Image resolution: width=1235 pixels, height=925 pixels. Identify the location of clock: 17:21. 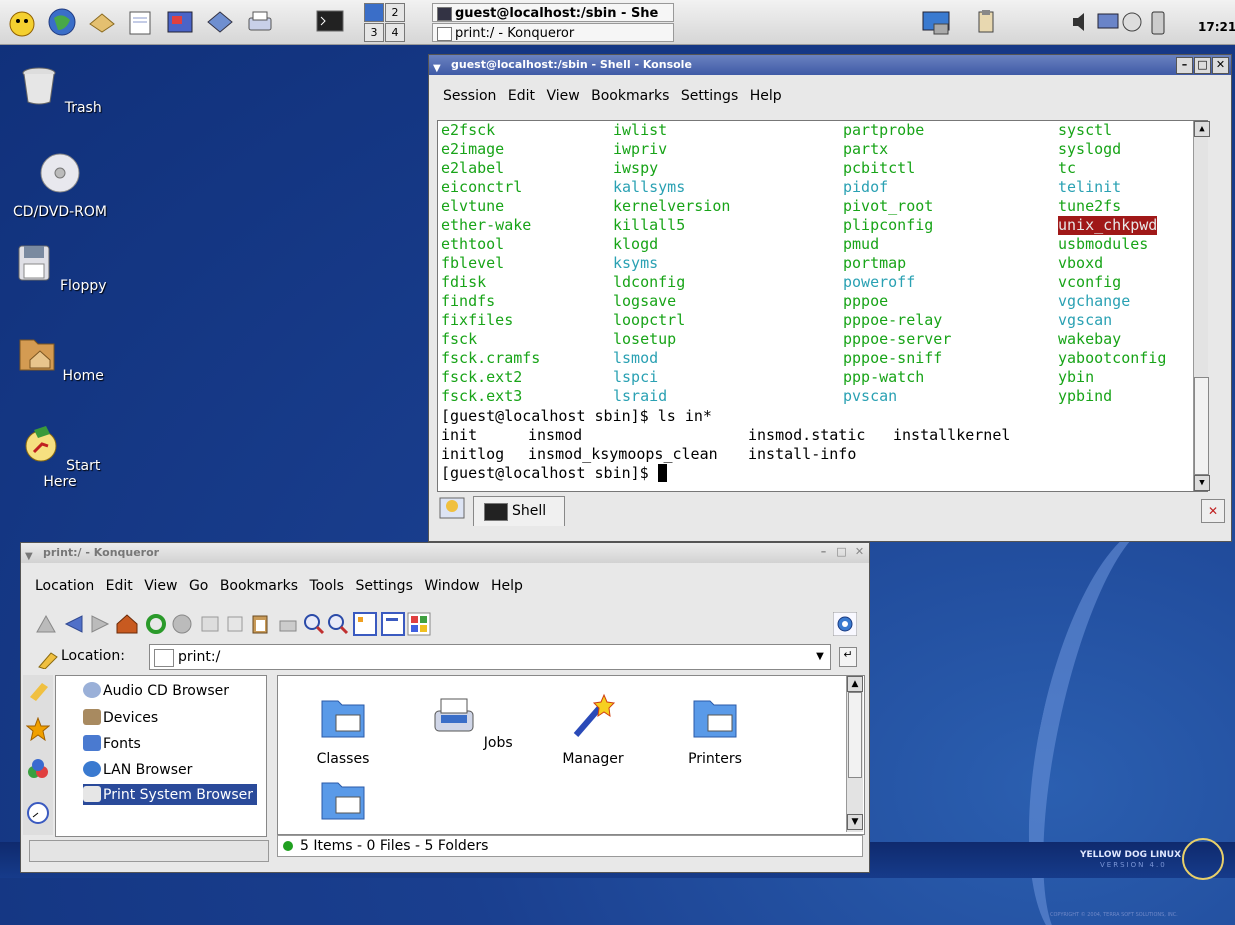
(1216, 27).